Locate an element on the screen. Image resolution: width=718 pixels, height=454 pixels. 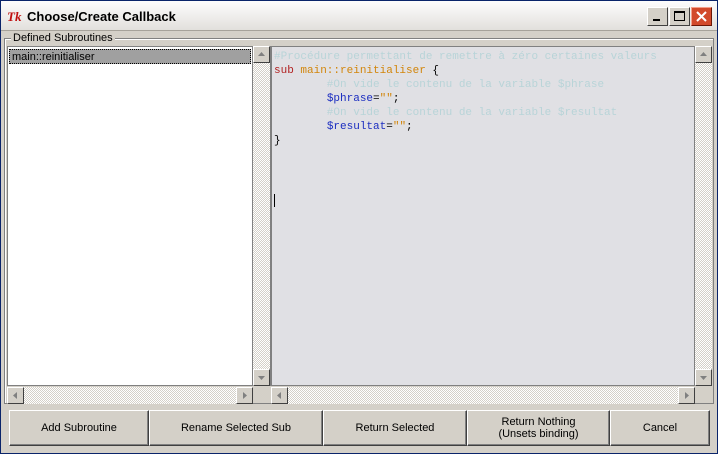
rename-selected-sub-button: Rename Selected Sub is located at coordinates (236, 428).